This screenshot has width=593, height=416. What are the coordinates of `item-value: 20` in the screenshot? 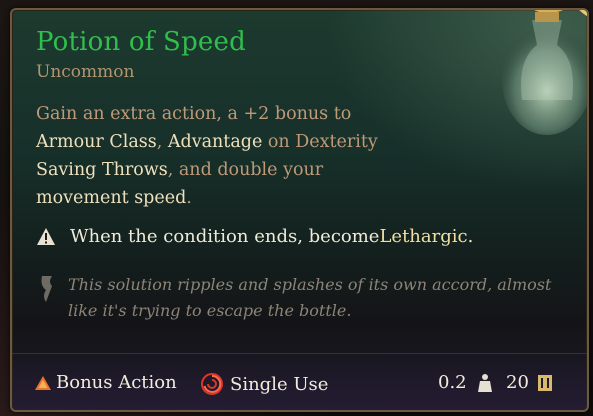 It's located at (531, 382).